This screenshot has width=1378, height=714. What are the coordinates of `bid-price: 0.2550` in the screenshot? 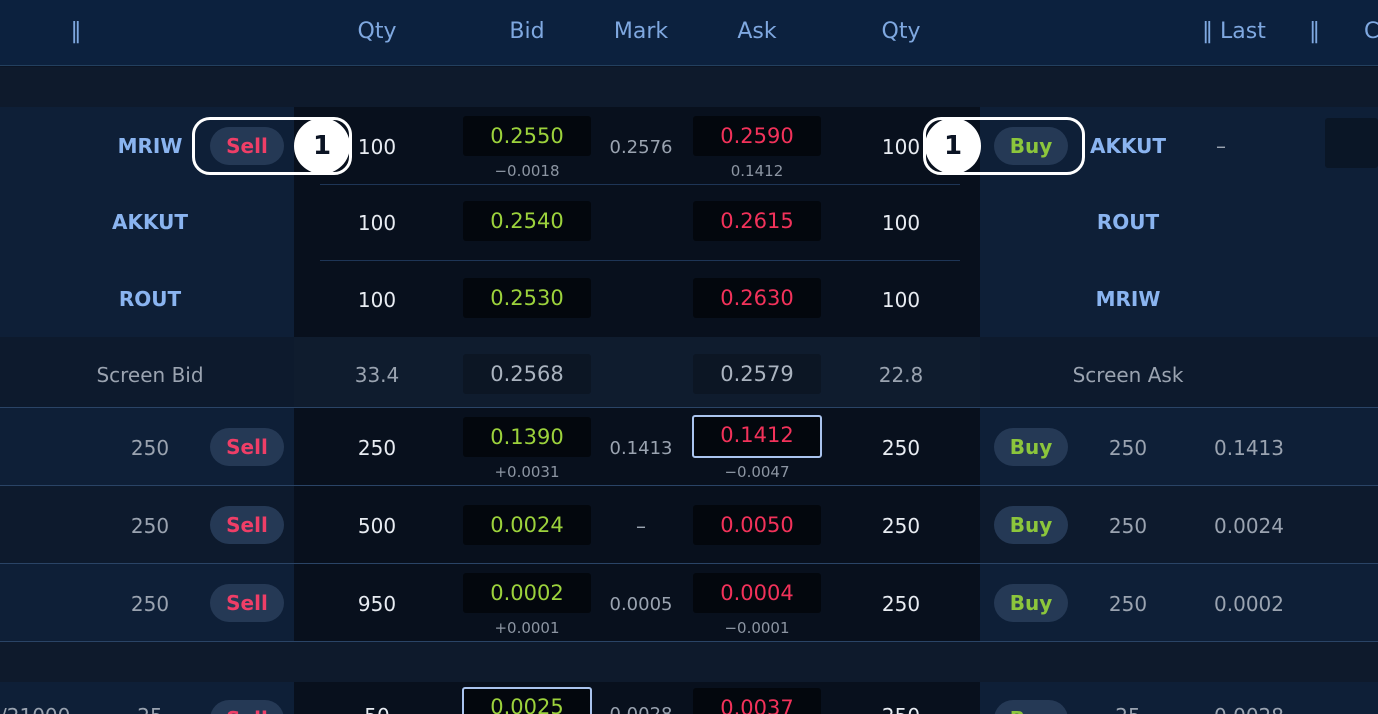 It's located at (527, 136).